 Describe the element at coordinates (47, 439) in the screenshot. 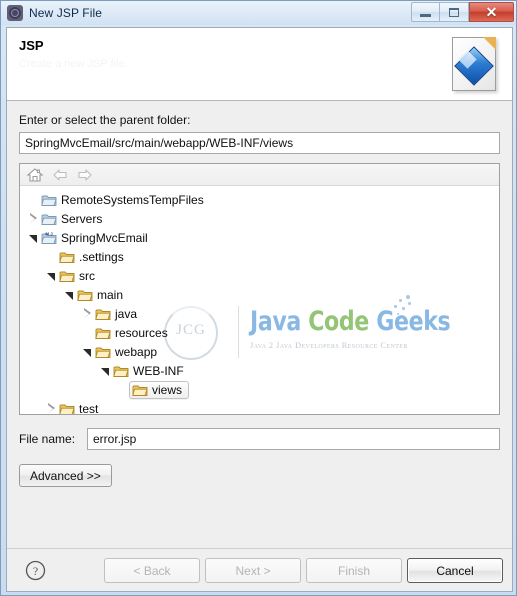

I see `file-name-label: File name:` at that location.